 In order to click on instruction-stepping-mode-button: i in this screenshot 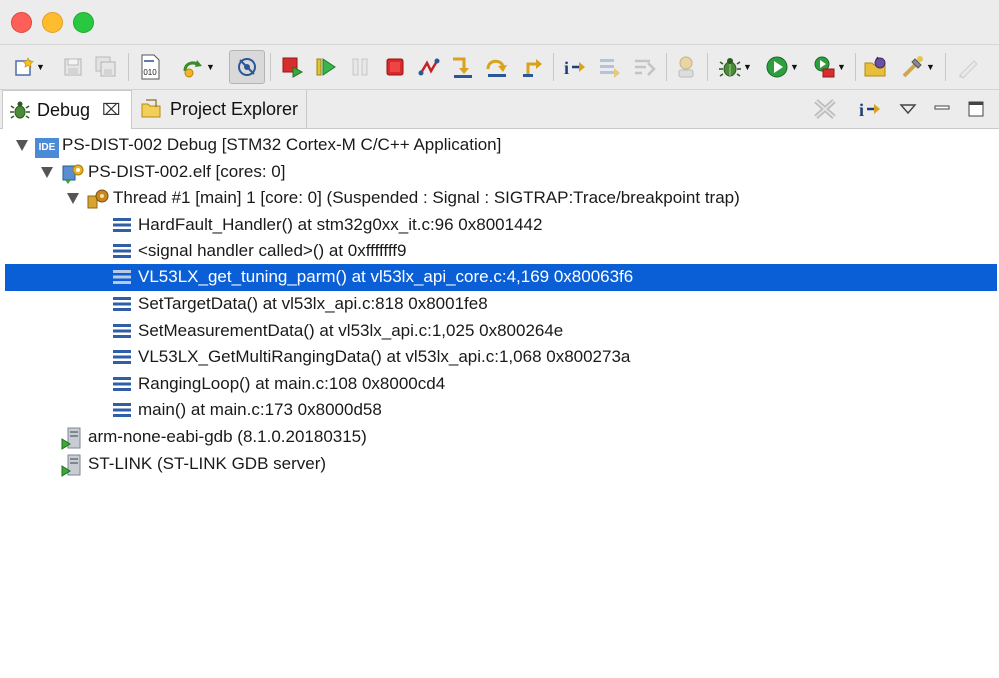, I will do `click(574, 67)`.